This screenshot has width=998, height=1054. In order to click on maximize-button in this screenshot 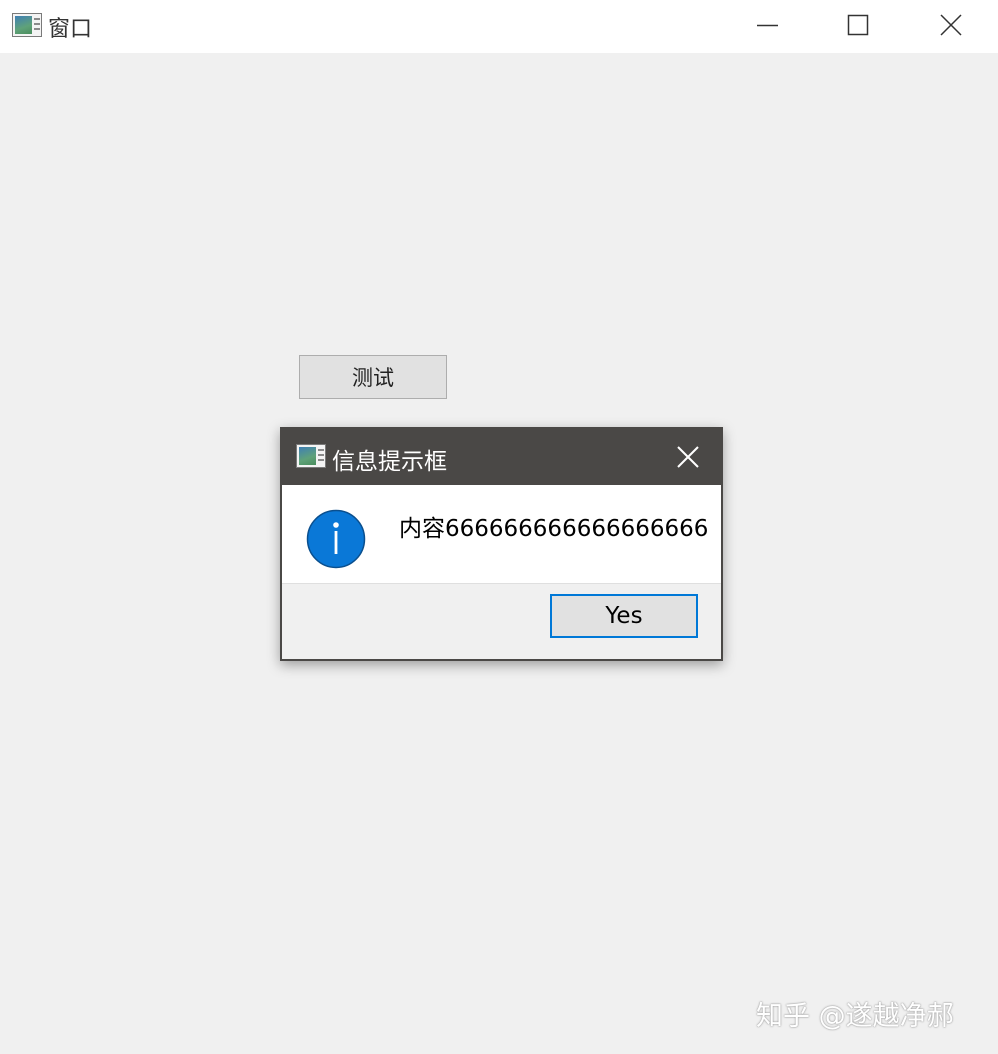, I will do `click(857, 26)`.